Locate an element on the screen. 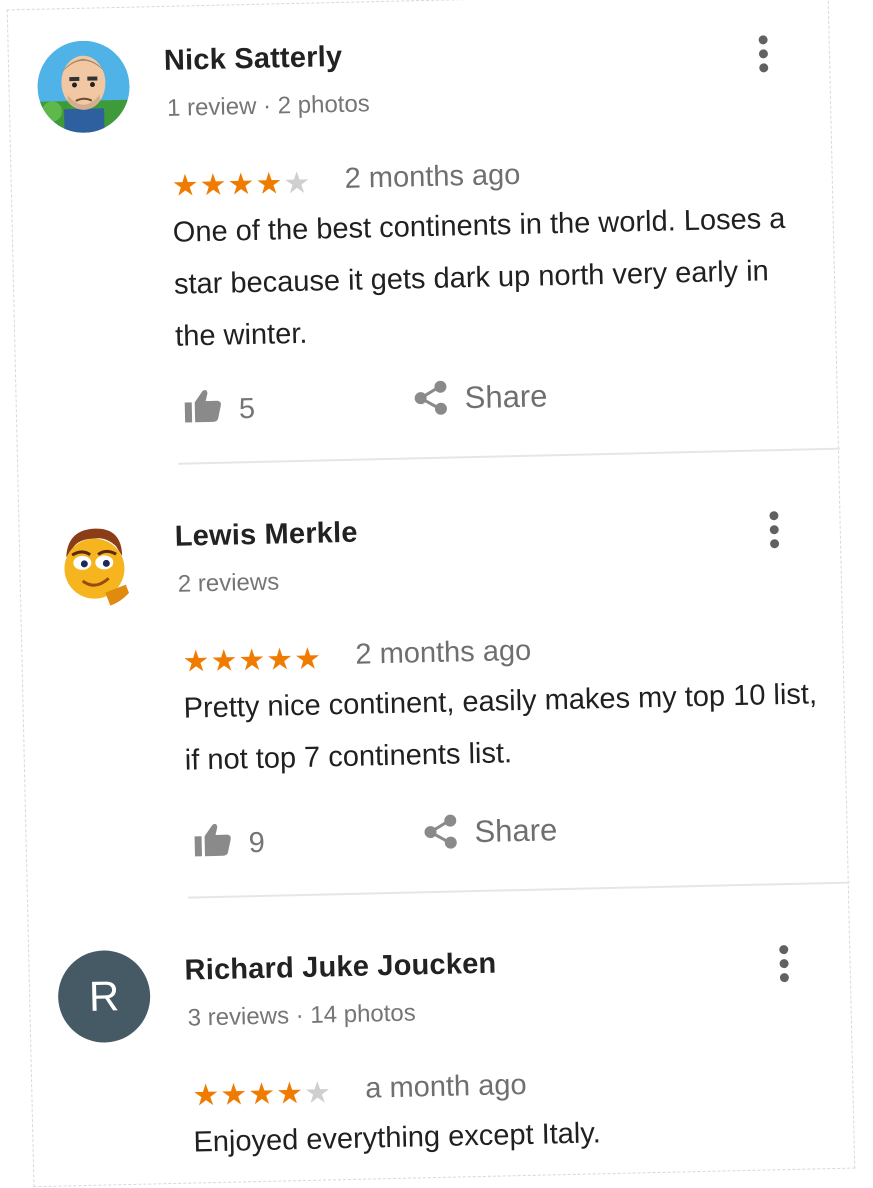 The image size is (873, 1188). like-count: 5 is located at coordinates (247, 409).